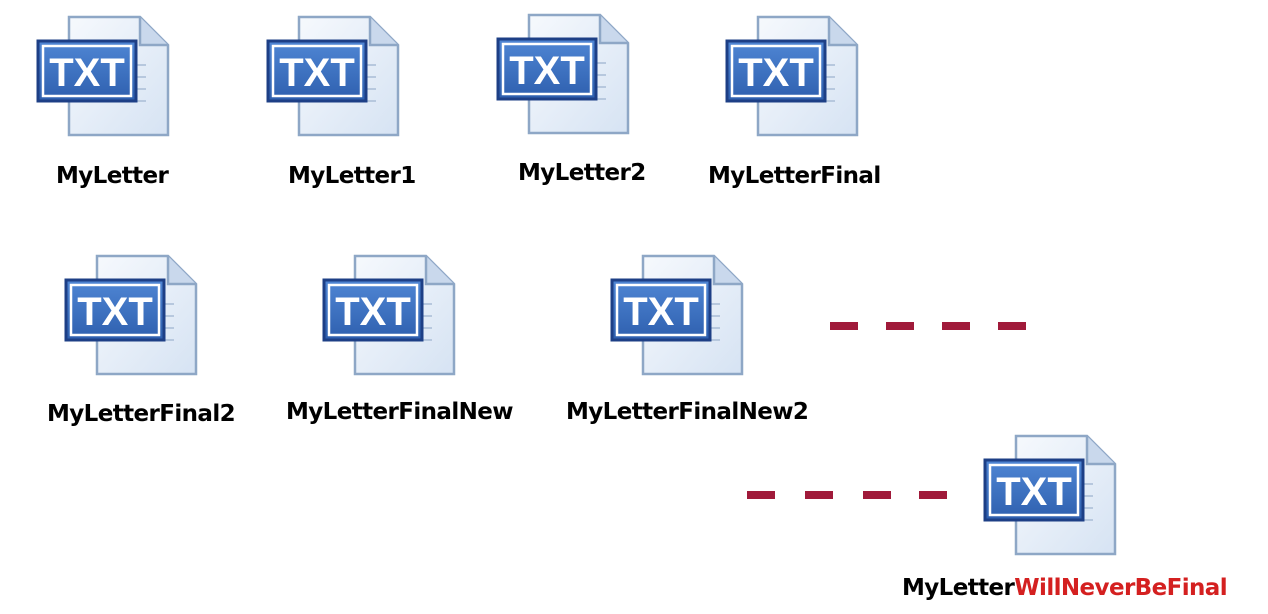 The width and height of the screenshot is (1268, 614). I want to click on file-label: MyLetterWillNeverBeFinal, so click(1065, 588).